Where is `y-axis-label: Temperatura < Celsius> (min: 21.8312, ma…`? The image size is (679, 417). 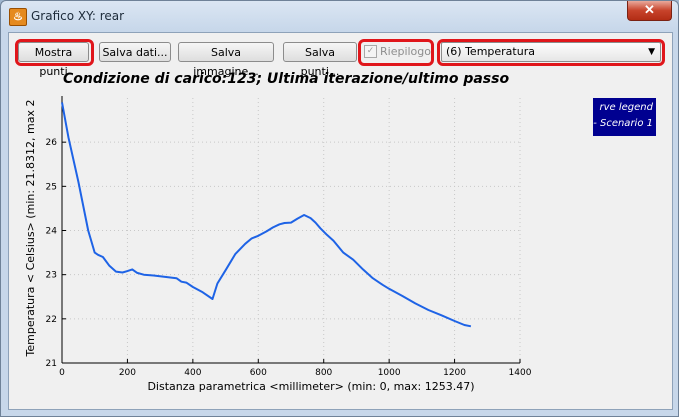 y-axis-label: Temperatura < Celsius> (min: 21.8312, ma… is located at coordinates (30, 229).